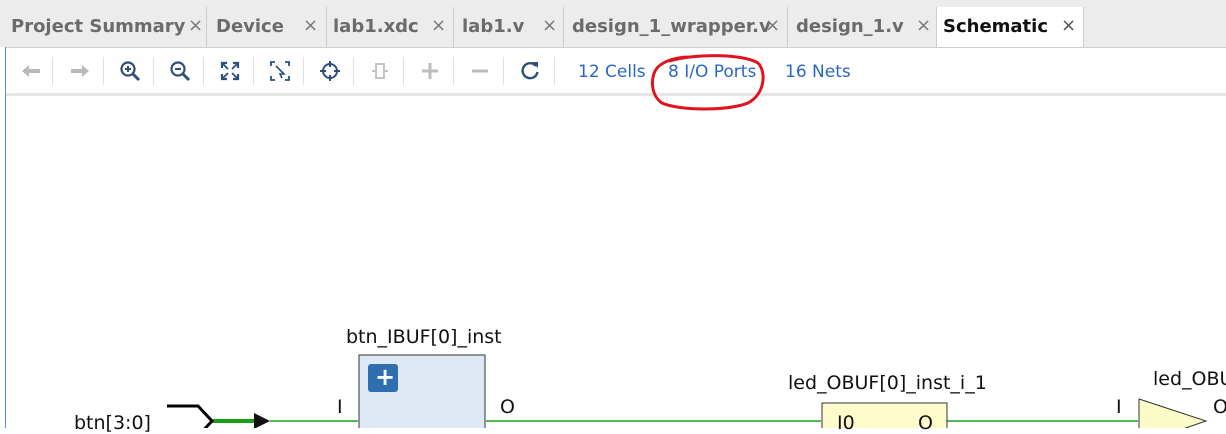 This screenshot has width=1226, height=434. I want to click on tab-label: design_1.v, so click(850, 26).